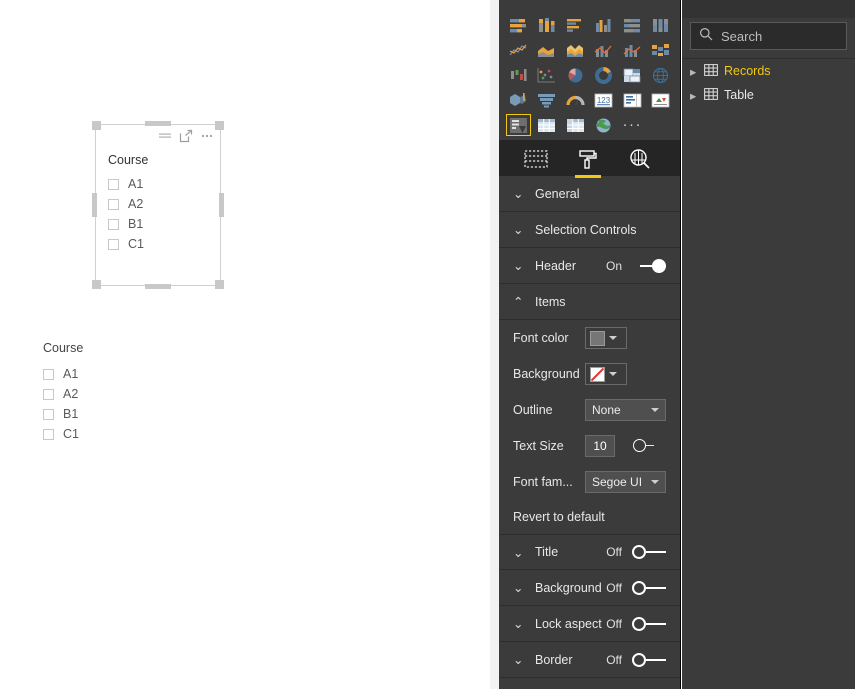 The image size is (855, 689). I want to click on field-table-table: ▸ Table, so click(768, 95).